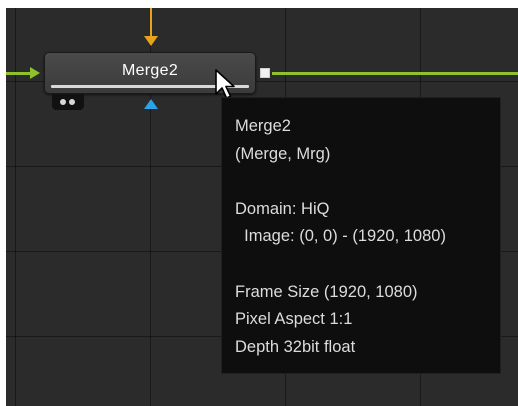 This screenshot has width=518, height=406. What do you see at coordinates (395, 73) in the screenshot?
I see `output-connection-line` at bounding box center [395, 73].